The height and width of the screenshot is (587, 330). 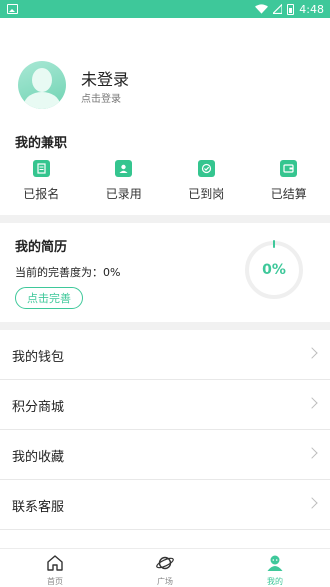 I want to click on profile-icon, so click(x=275, y=563).